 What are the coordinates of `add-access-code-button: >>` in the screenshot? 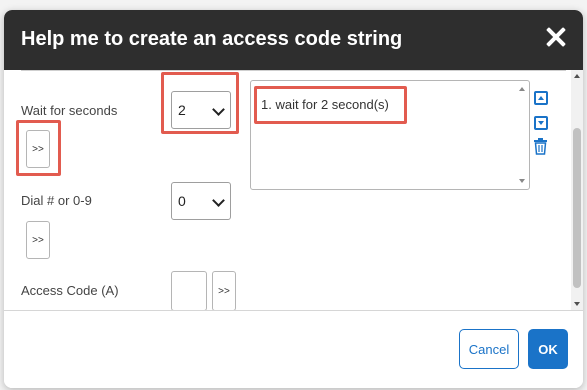 It's located at (224, 290).